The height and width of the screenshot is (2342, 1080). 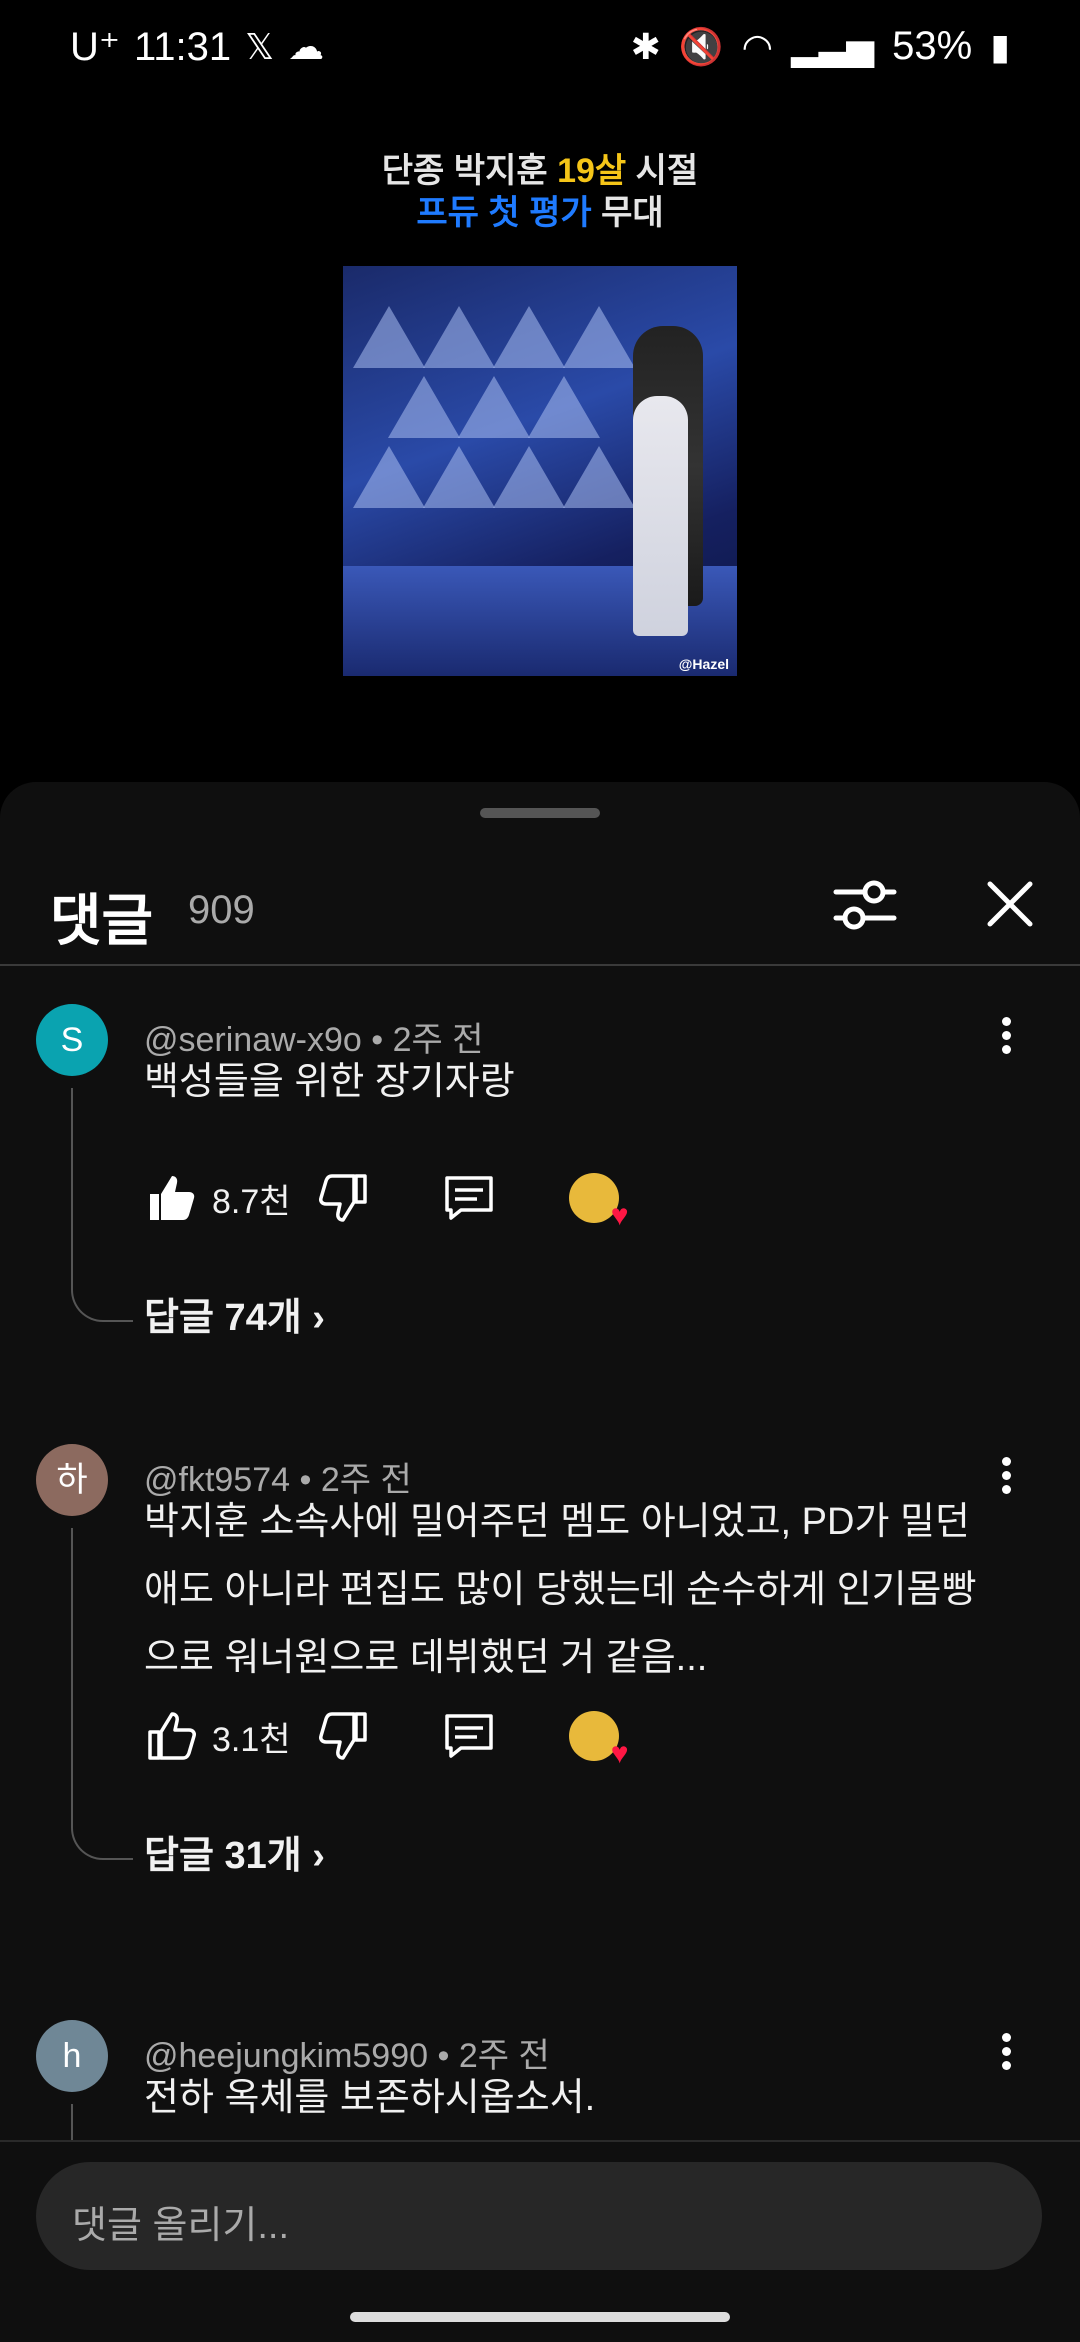 What do you see at coordinates (592, 171) in the screenshot?
I see `caption-line1-highlight: 19살` at bounding box center [592, 171].